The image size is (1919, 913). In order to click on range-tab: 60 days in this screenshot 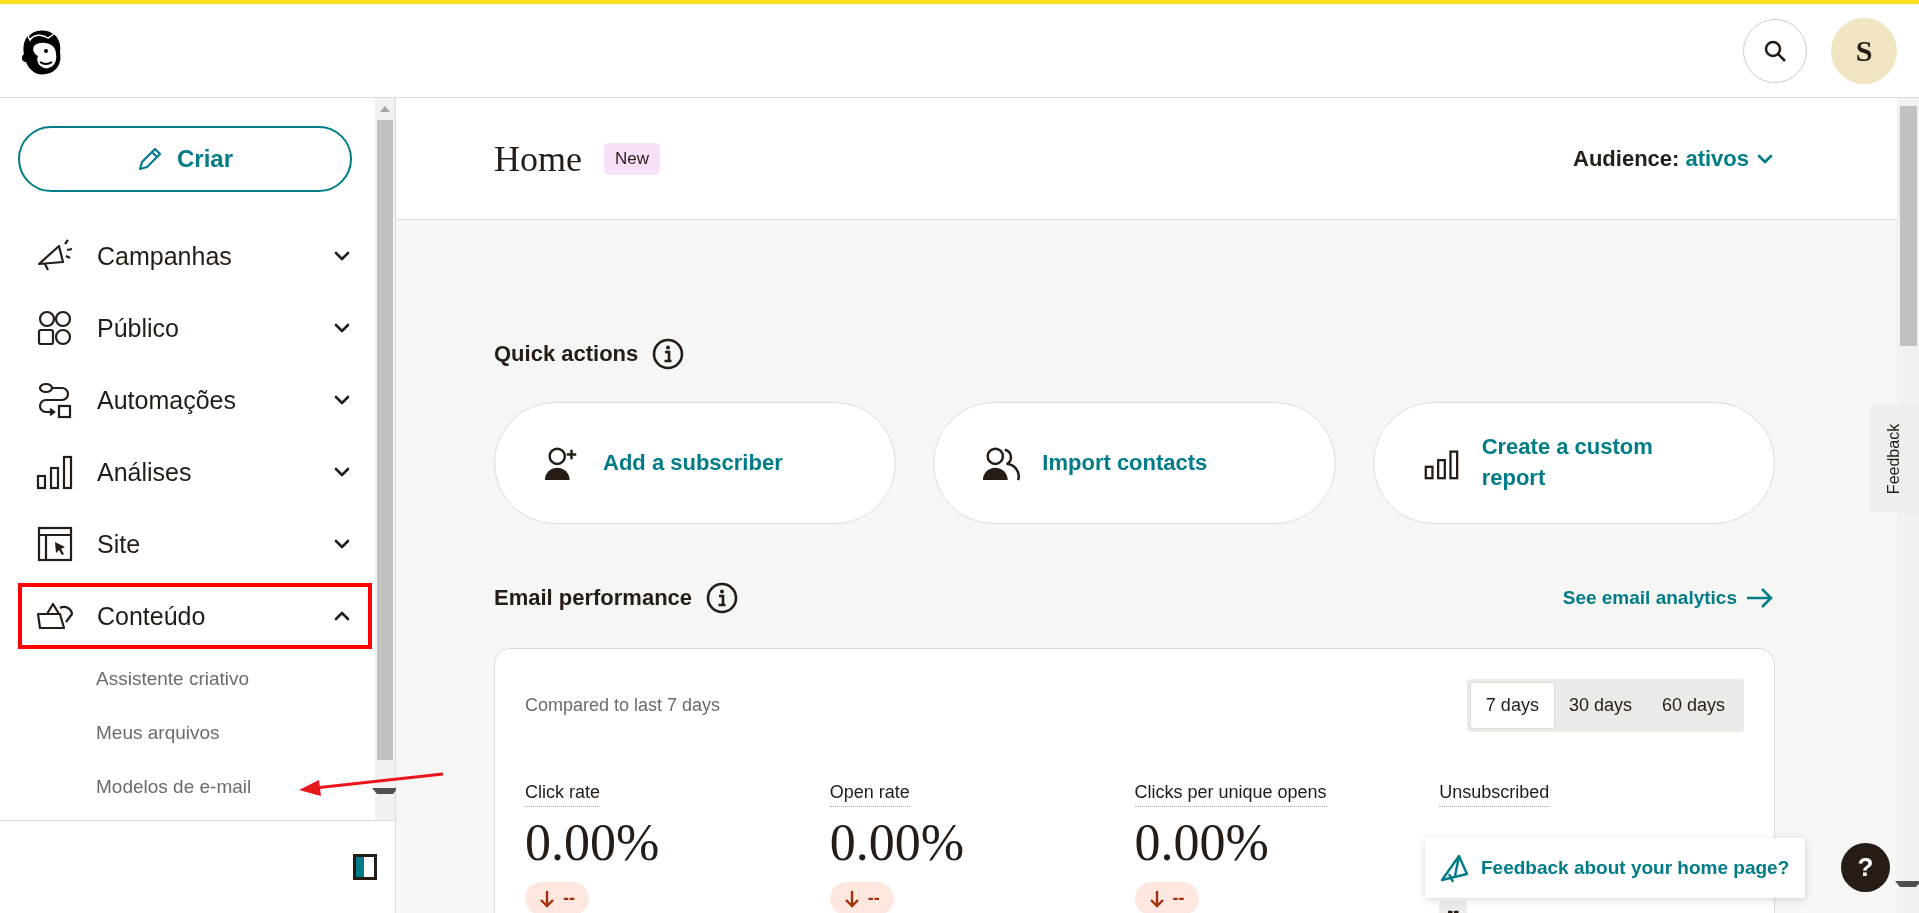, I will do `click(1693, 705)`.